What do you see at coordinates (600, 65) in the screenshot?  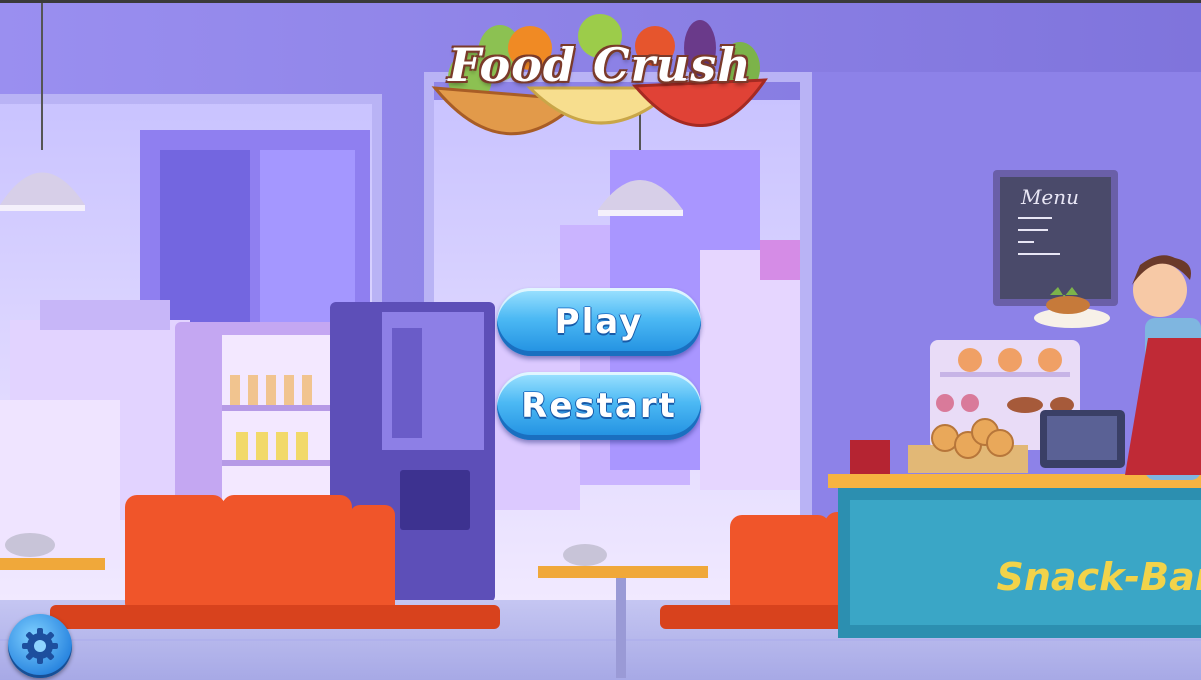 I see `game-title: Food Crush` at bounding box center [600, 65].